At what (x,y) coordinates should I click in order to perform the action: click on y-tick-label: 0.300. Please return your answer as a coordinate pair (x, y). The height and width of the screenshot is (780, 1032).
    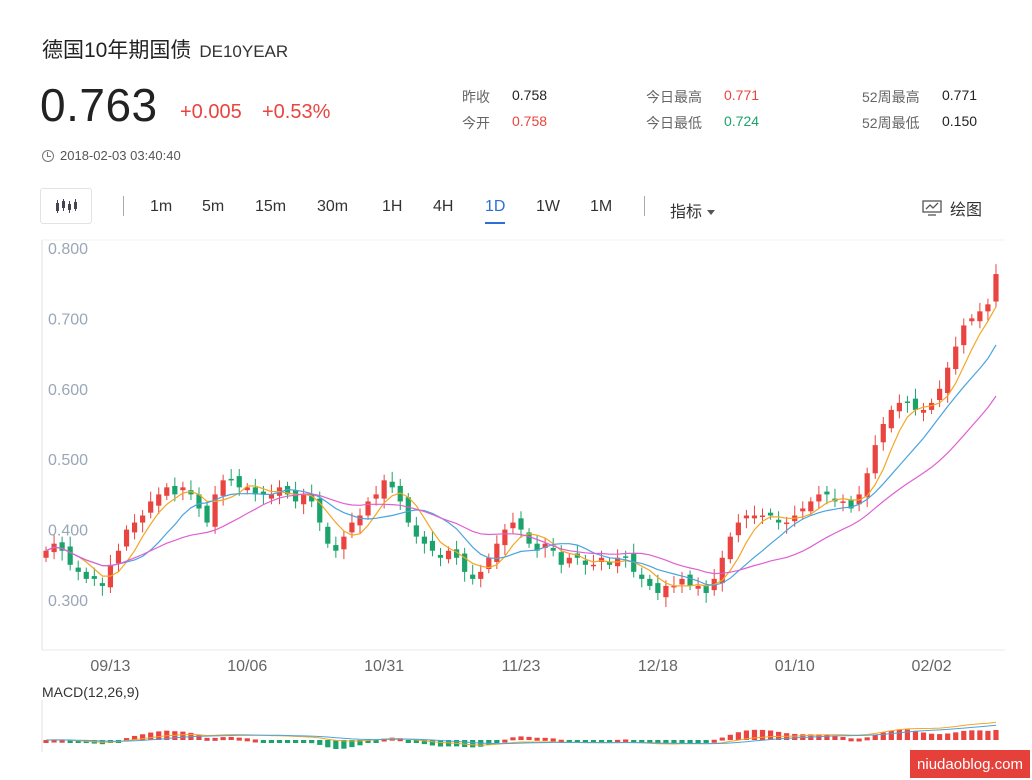
    Looking at the image, I should click on (68, 601).